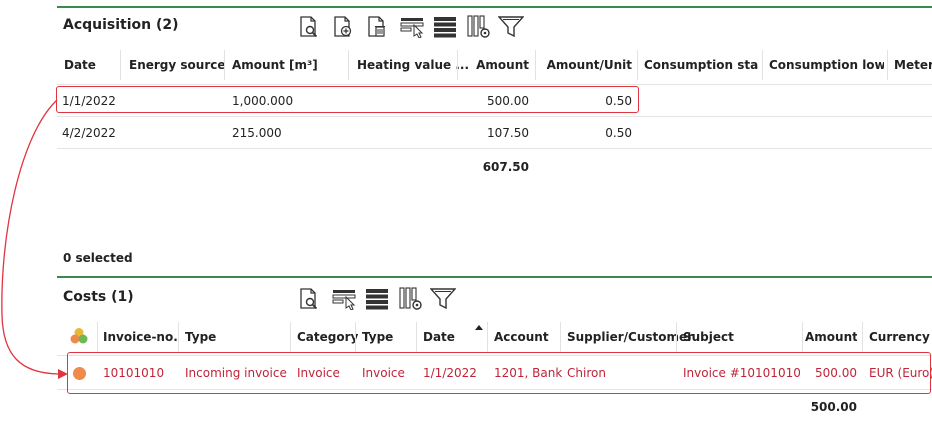 This screenshot has width=932, height=428. I want to click on cell-amount: 107.50, so click(508, 133).